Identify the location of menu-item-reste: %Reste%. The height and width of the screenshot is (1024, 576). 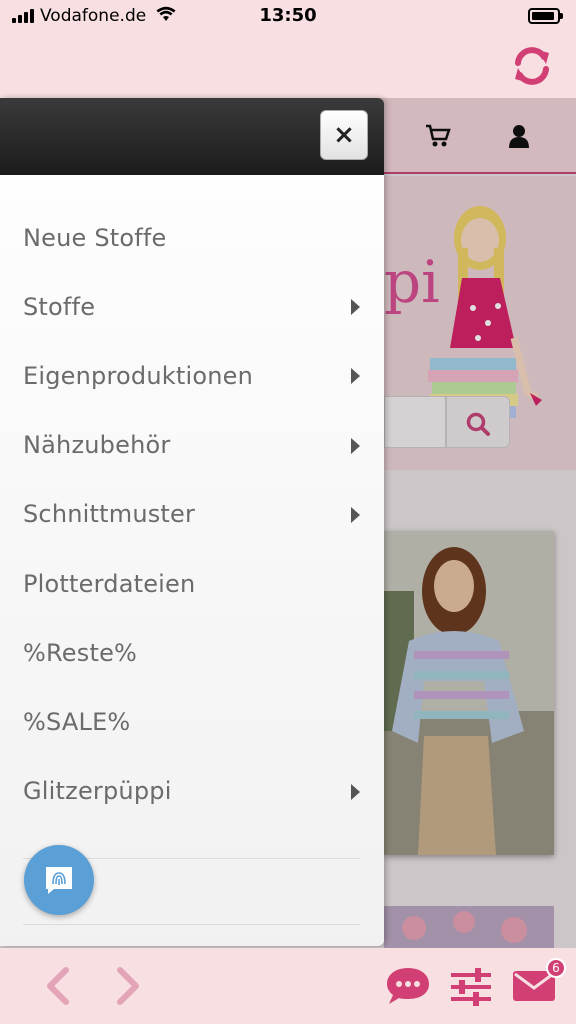
(192, 652).